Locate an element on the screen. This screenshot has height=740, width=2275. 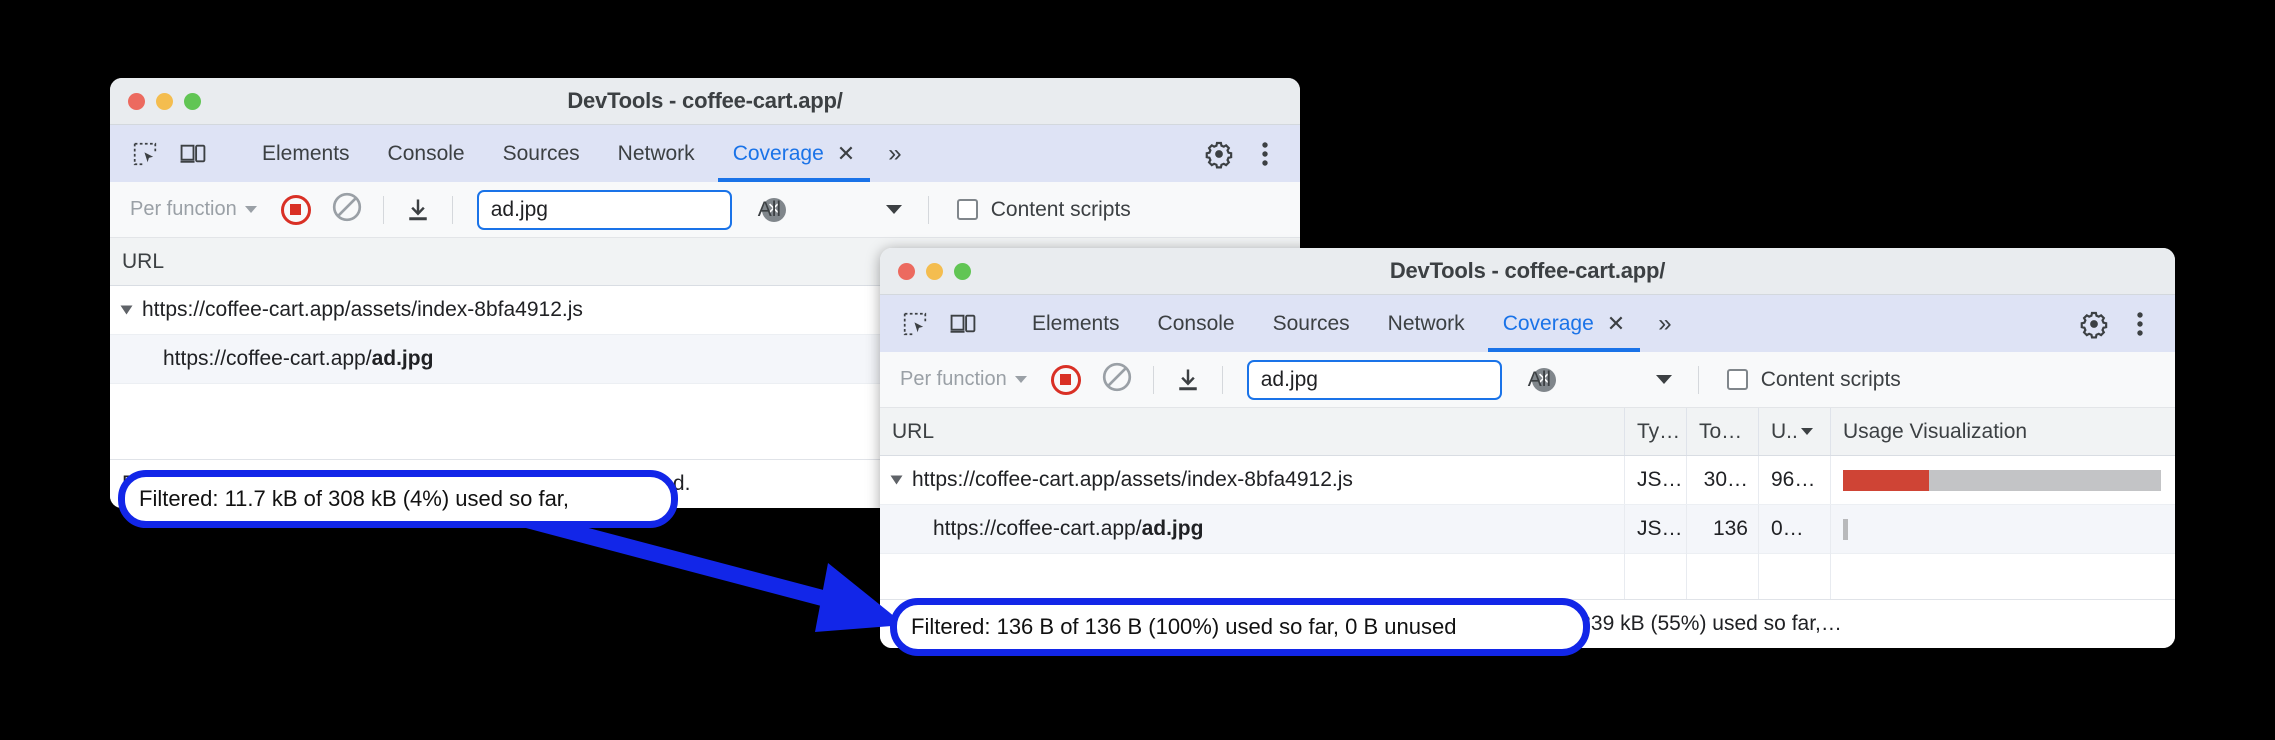
front-table-empty-area is located at coordinates (1527, 574).